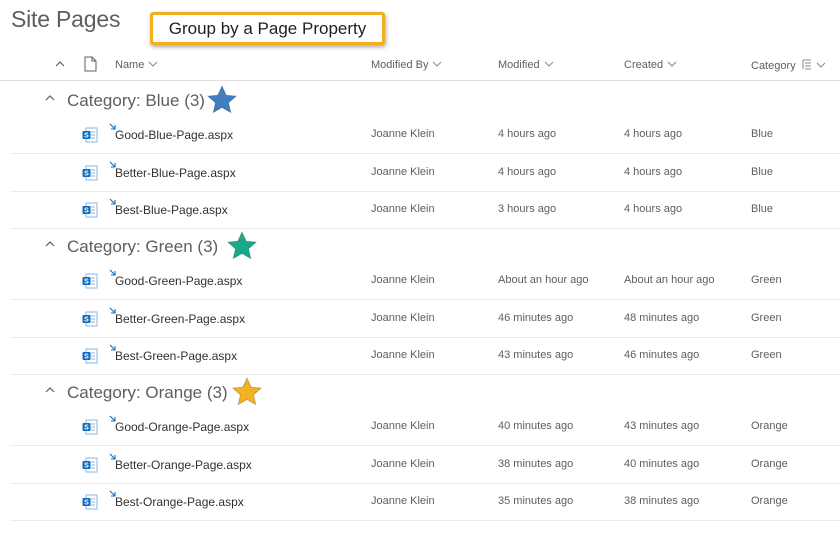 The image size is (840, 533). I want to click on group-label-text: Category: Blue, so click(123, 100).